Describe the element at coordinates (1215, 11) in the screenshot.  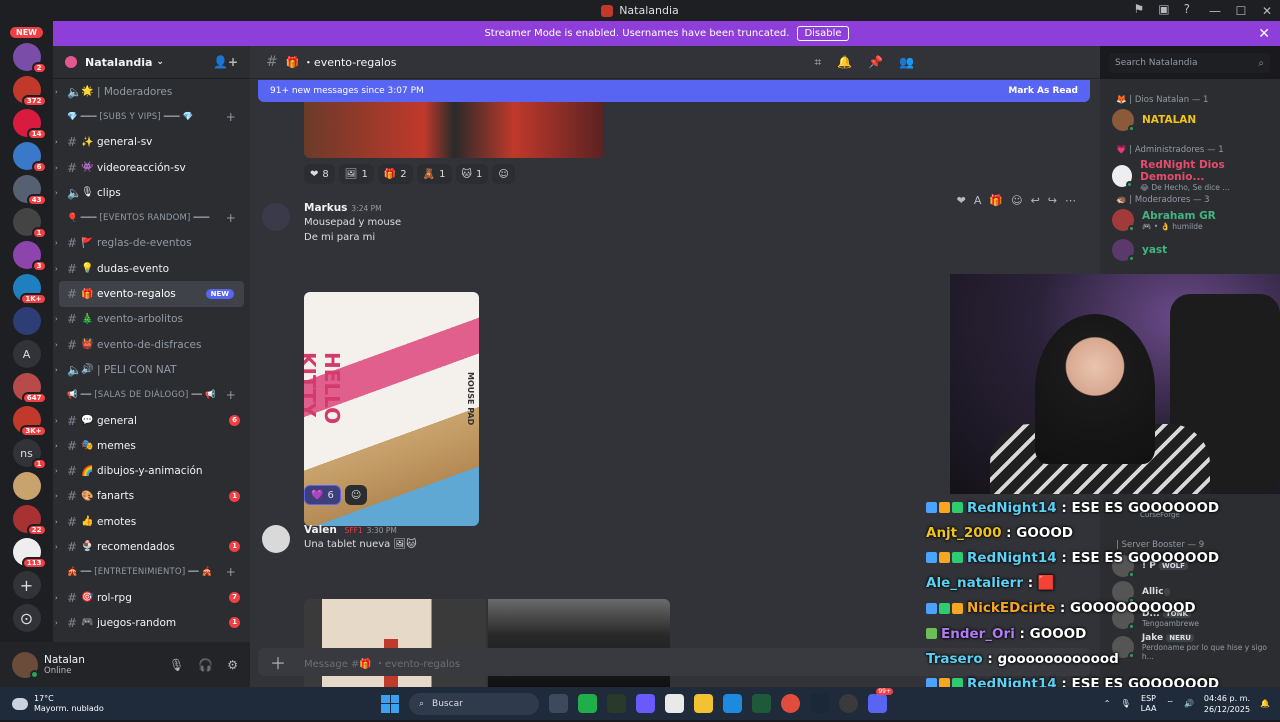
I see `minimize-button: —` at that location.